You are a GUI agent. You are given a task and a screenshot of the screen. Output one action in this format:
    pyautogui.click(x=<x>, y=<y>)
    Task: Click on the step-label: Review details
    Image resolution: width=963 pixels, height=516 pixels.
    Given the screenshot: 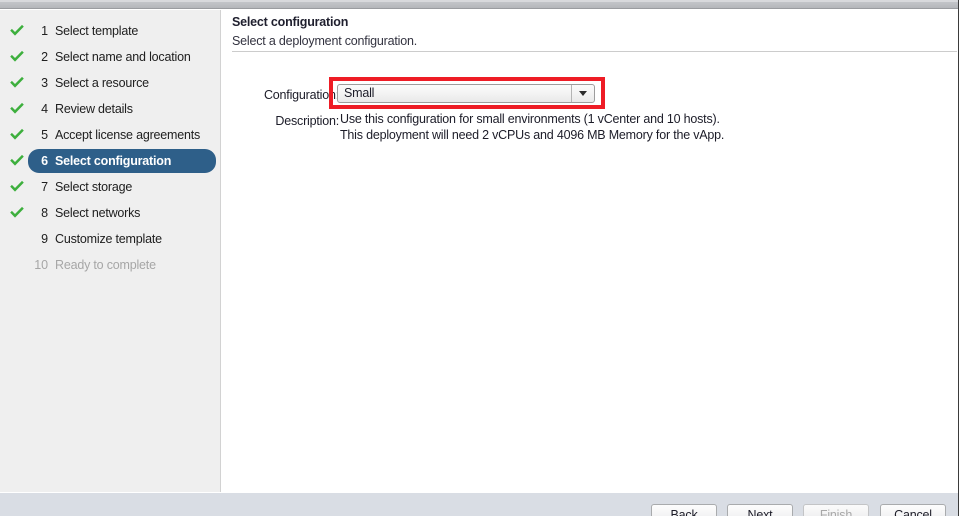 What is the action you would take?
    pyautogui.click(x=94, y=109)
    